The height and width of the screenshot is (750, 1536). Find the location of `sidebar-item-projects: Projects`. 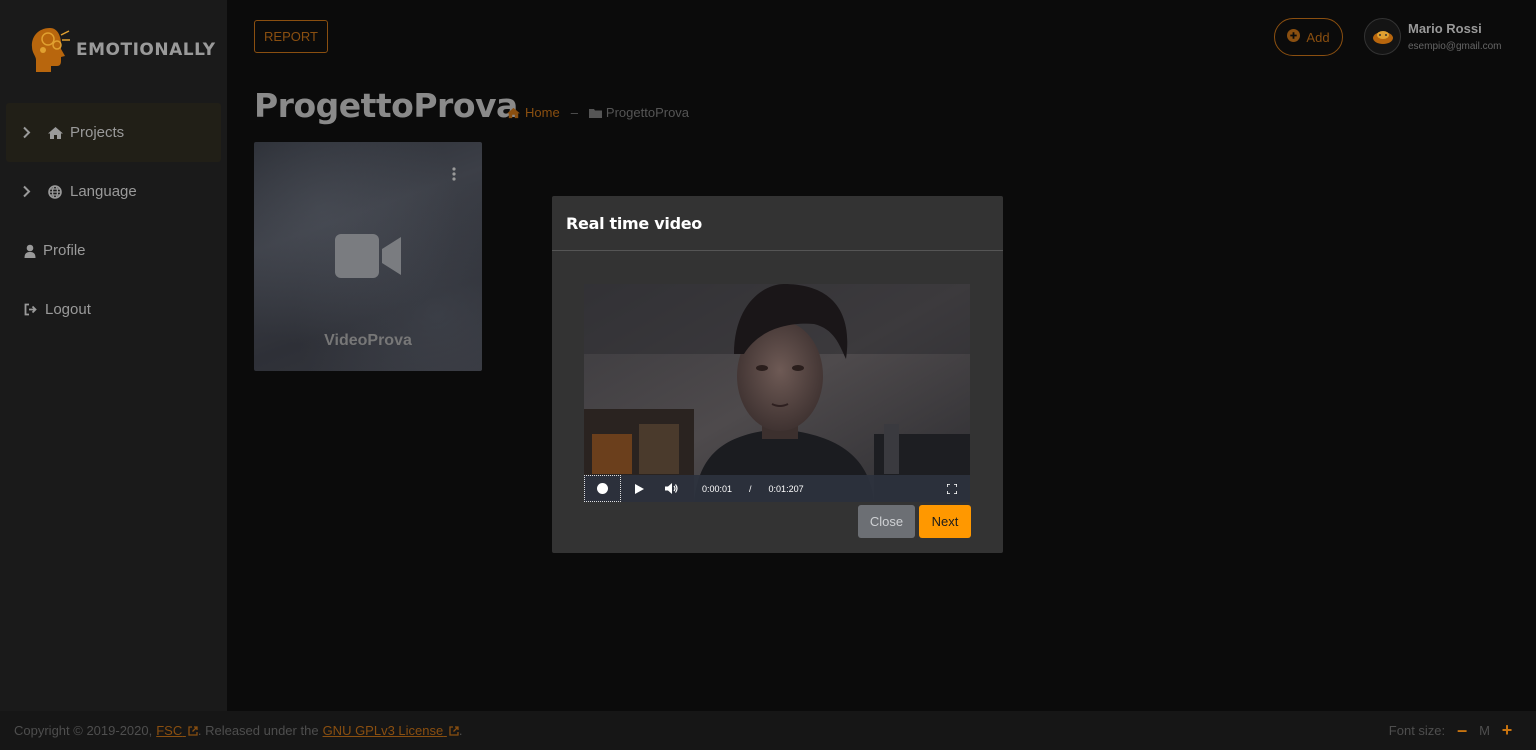

sidebar-item-projects: Projects is located at coordinates (113, 132).